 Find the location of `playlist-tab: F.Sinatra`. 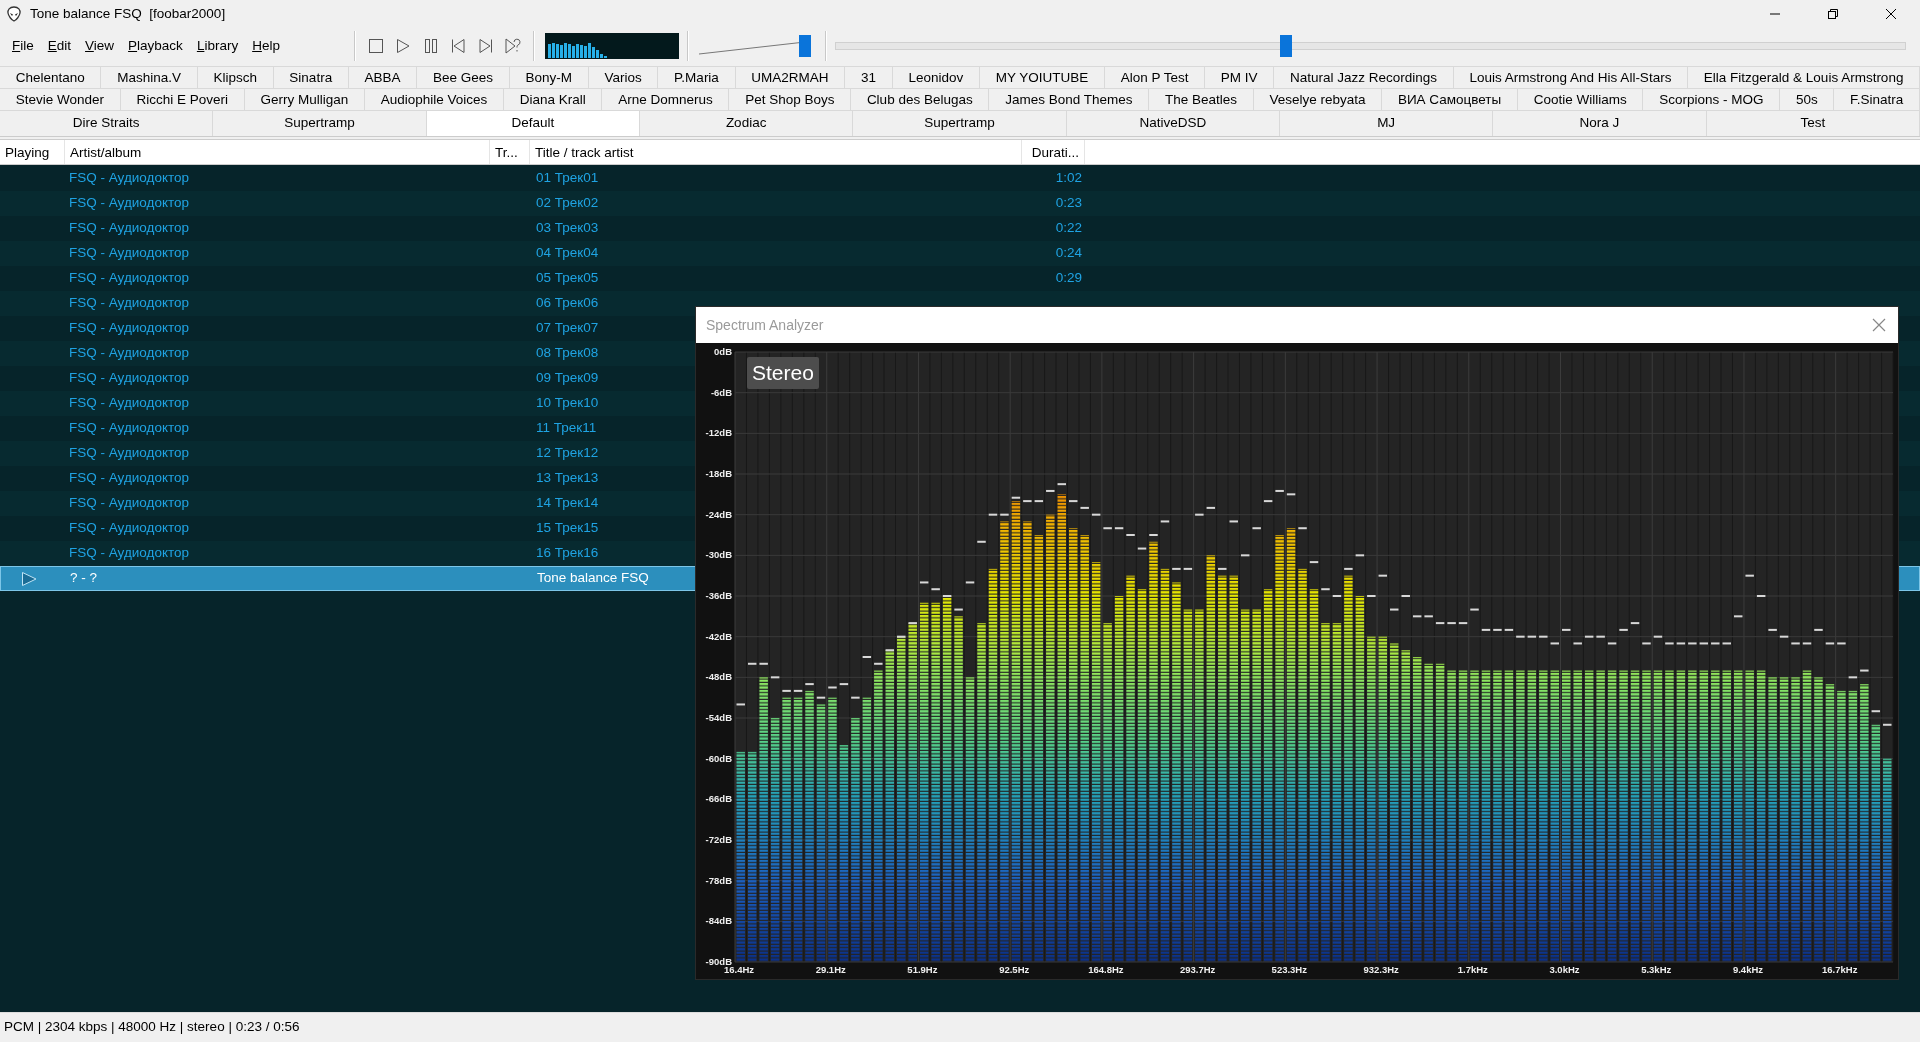

playlist-tab: F.Sinatra is located at coordinates (1877, 99).